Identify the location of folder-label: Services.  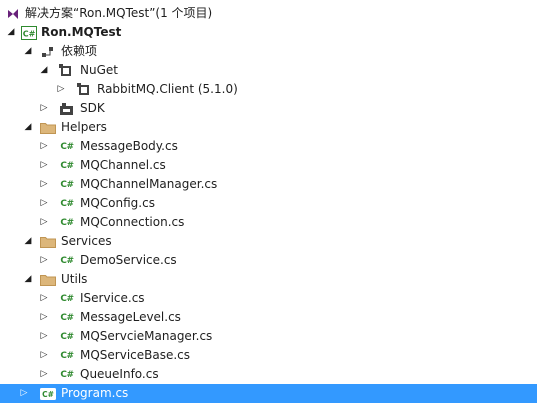
(86, 241).